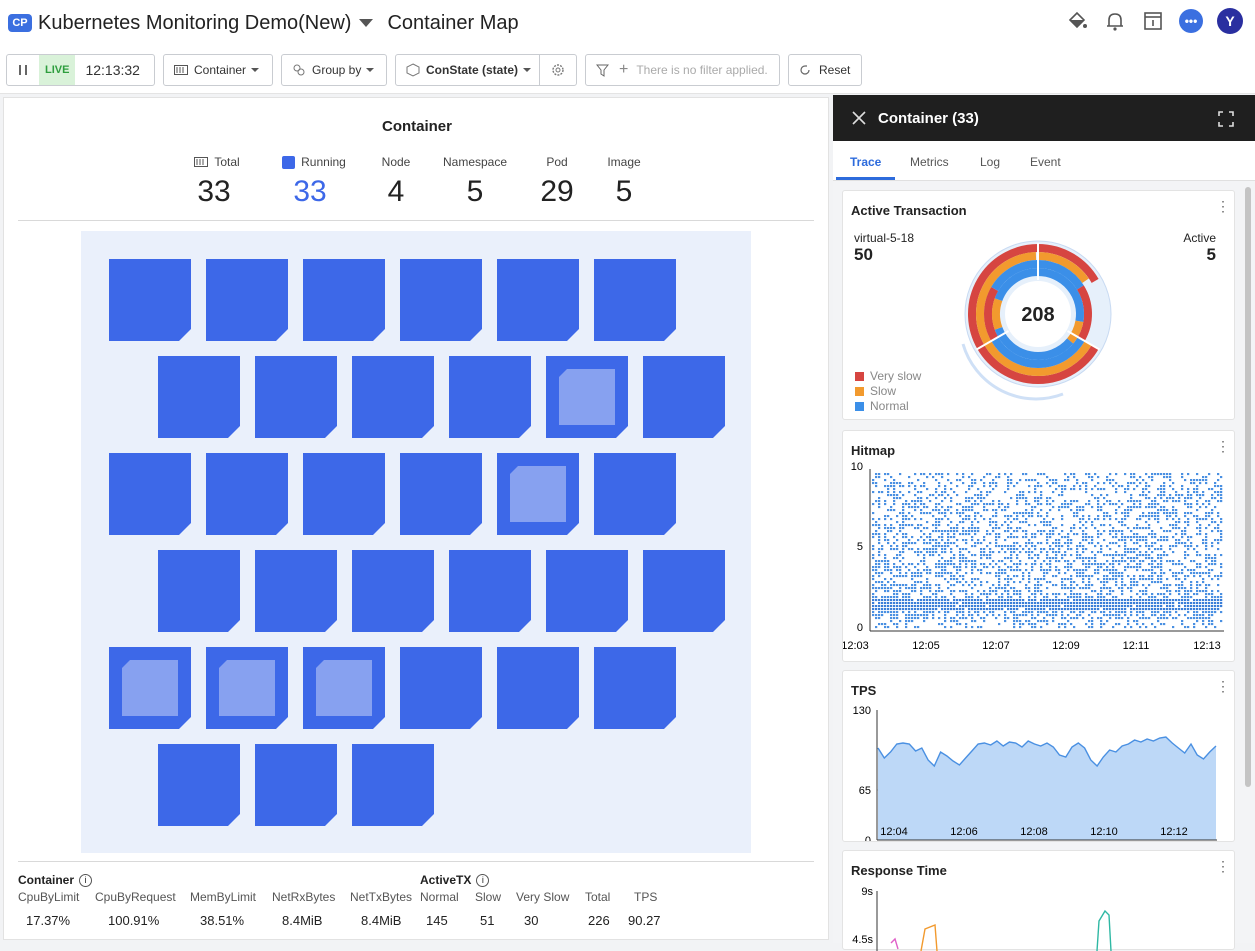 This screenshot has width=1255, height=951. Describe the element at coordinates (366, 23) in the screenshot. I see `project-dropdown-icon` at that location.